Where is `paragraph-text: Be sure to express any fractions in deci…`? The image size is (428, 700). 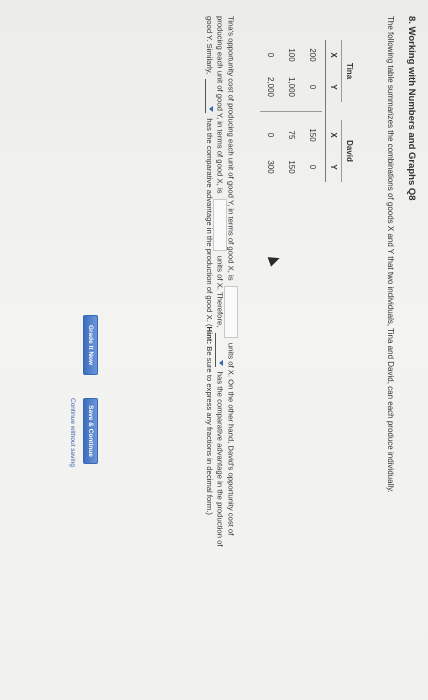
paragraph-text: Be sure to express any fractions in deci… is located at coordinates (209, 429).